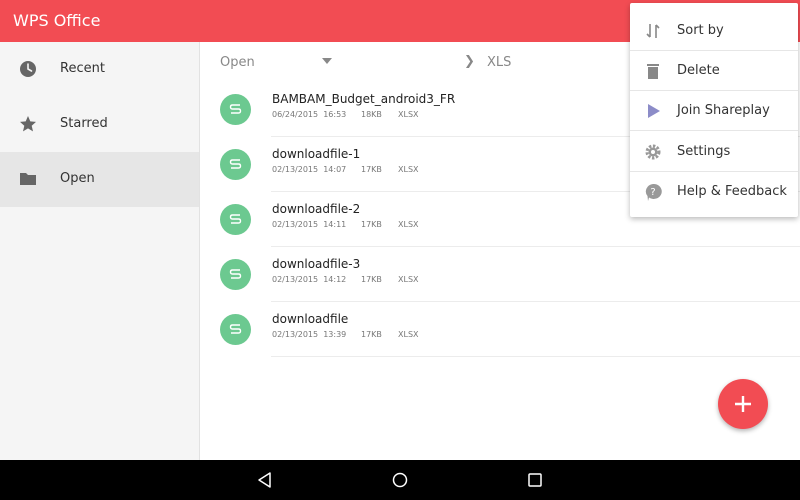 Image resolution: width=800 pixels, height=500 pixels. What do you see at coordinates (28, 69) in the screenshot?
I see `clock-icon` at bounding box center [28, 69].